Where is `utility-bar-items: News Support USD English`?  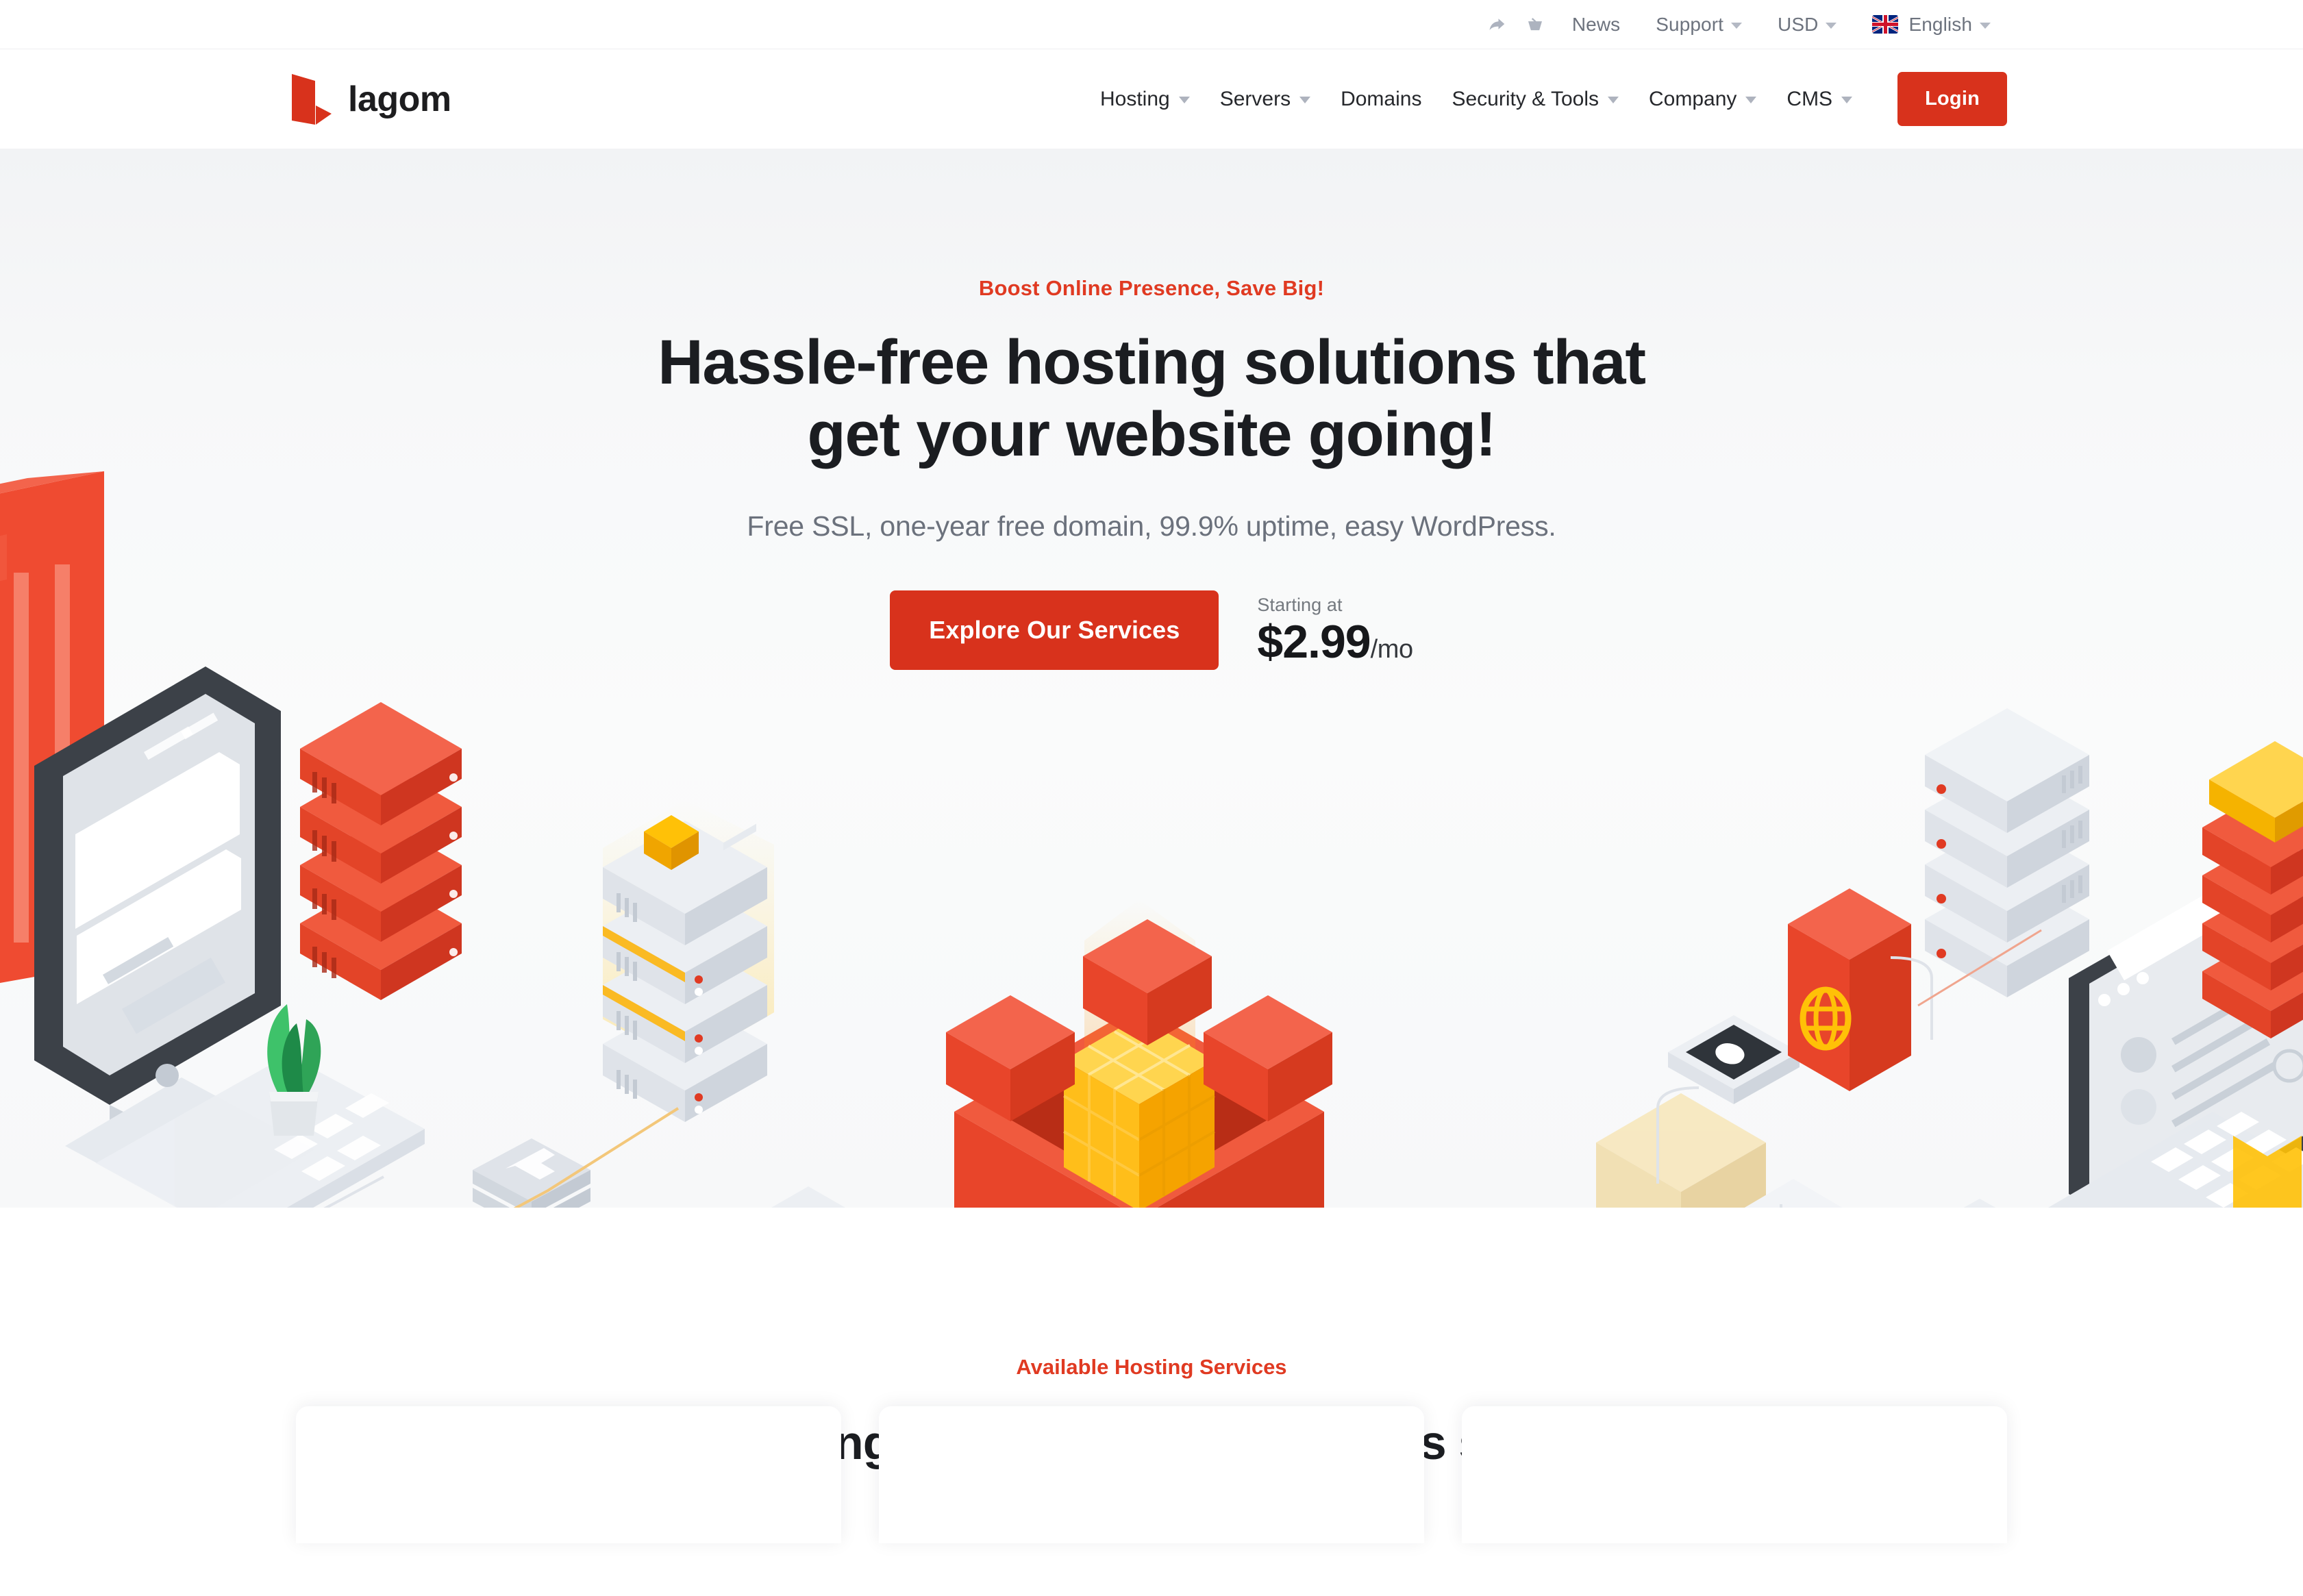
utility-bar-items: News Support USD English is located at coordinates (1743, 25).